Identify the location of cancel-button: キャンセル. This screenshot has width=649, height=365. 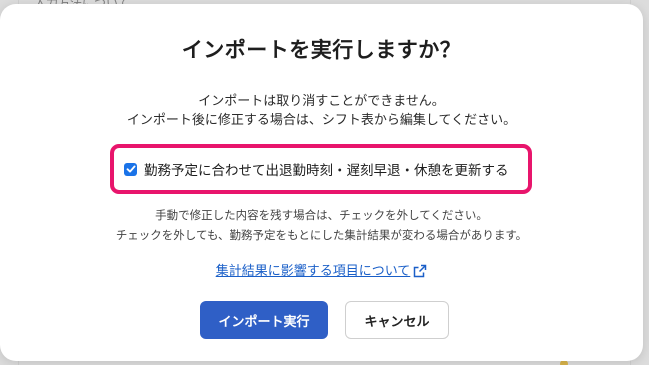
(397, 320).